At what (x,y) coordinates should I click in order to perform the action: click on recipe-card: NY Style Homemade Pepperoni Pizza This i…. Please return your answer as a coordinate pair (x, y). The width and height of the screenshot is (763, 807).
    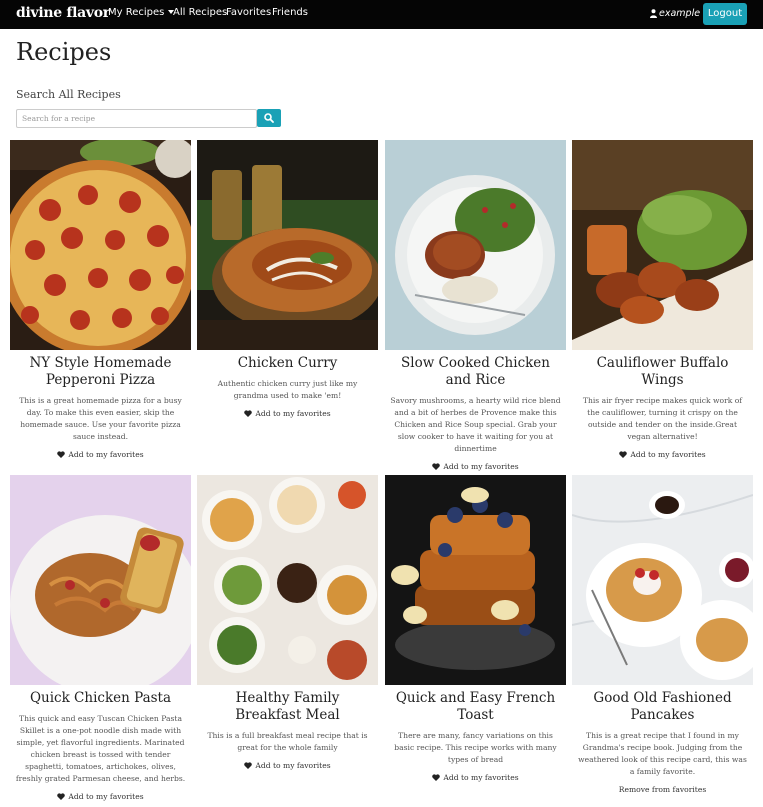
    Looking at the image, I should click on (100, 299).